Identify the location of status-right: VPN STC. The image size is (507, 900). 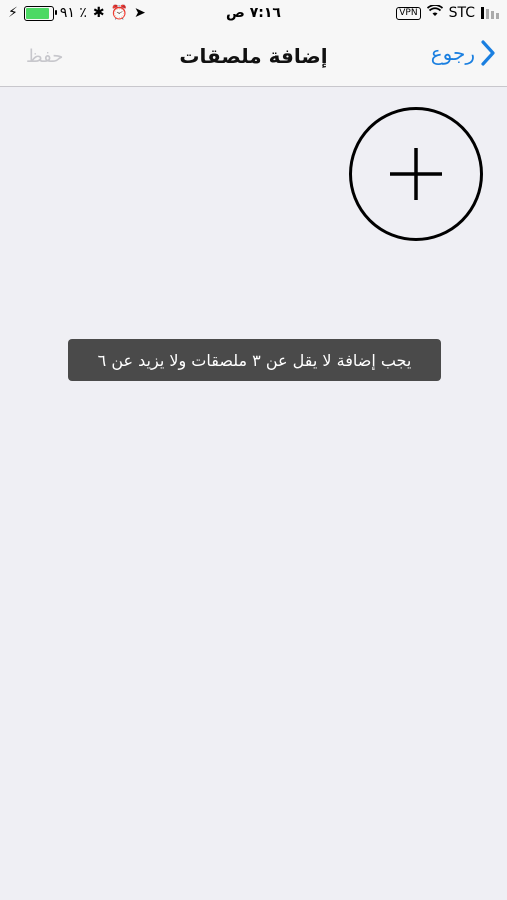
(447, 12).